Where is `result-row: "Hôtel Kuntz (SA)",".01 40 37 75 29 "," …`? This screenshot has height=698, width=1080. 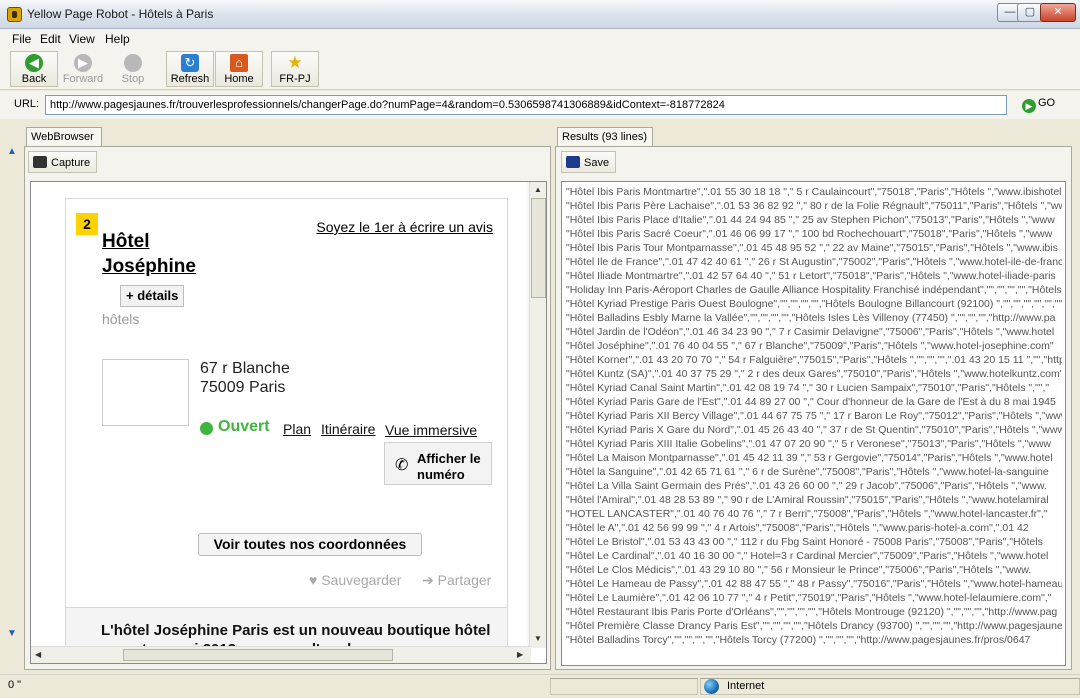
result-row: "Hôtel Kuntz (SA)",".01 40 37 75 29 "," … is located at coordinates (814, 374).